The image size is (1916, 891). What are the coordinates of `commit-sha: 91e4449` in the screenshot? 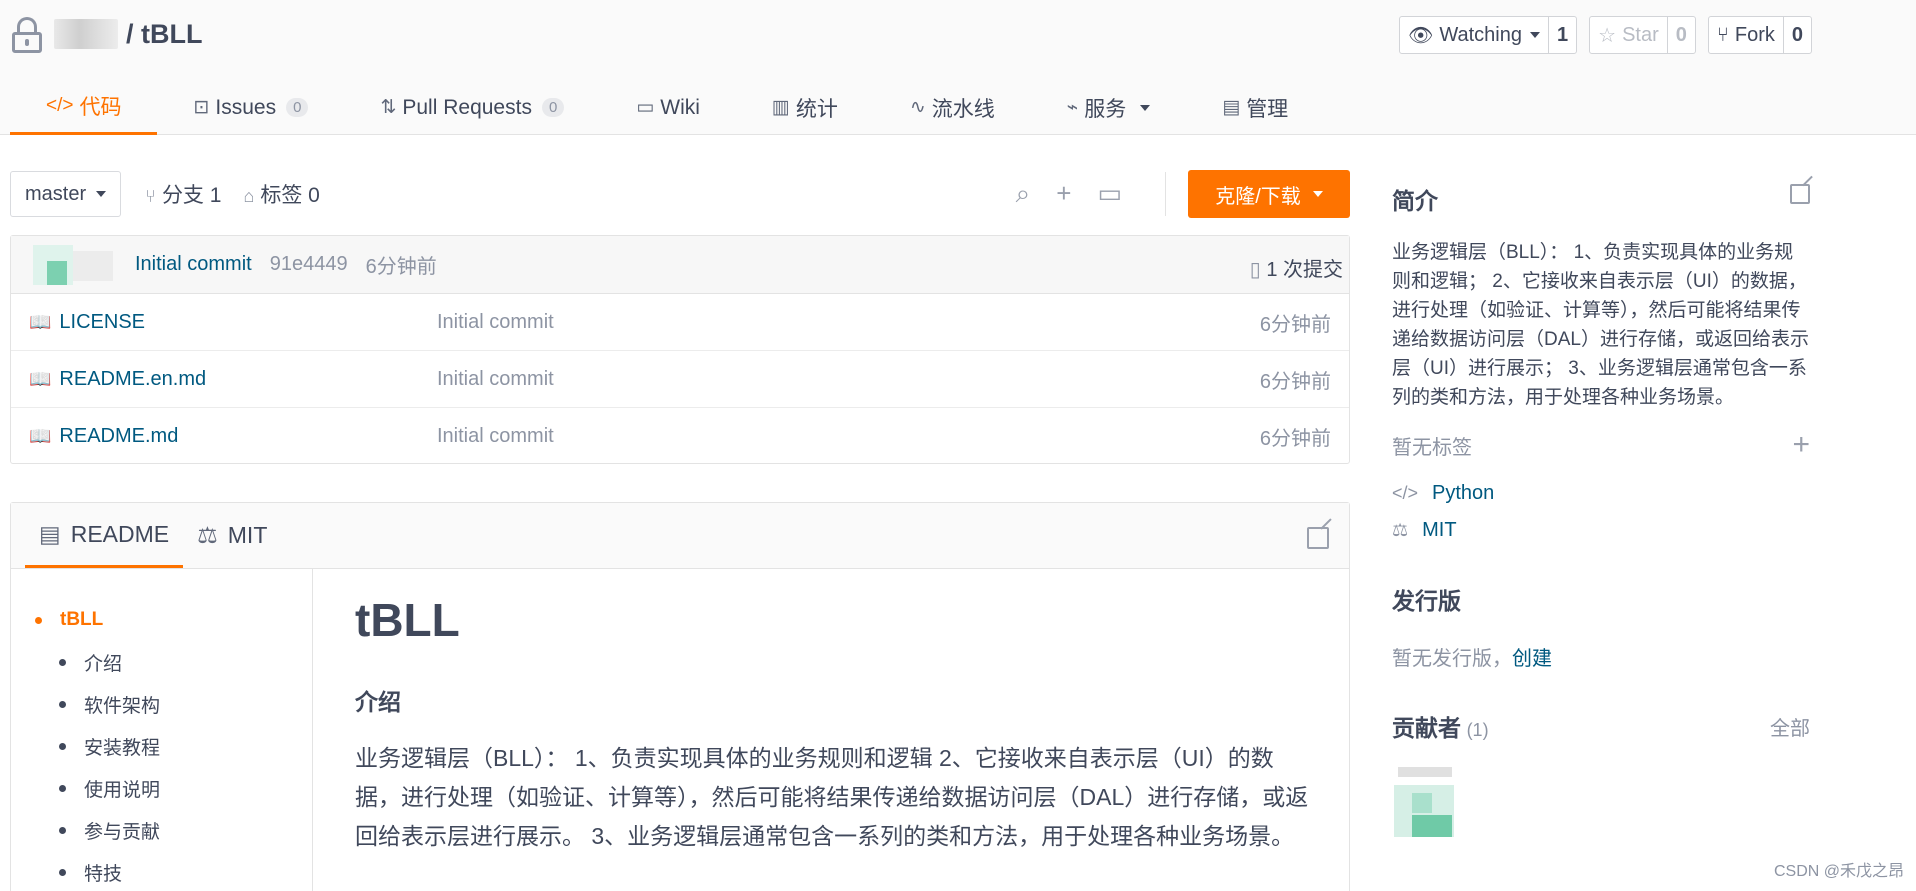 It's located at (309, 264).